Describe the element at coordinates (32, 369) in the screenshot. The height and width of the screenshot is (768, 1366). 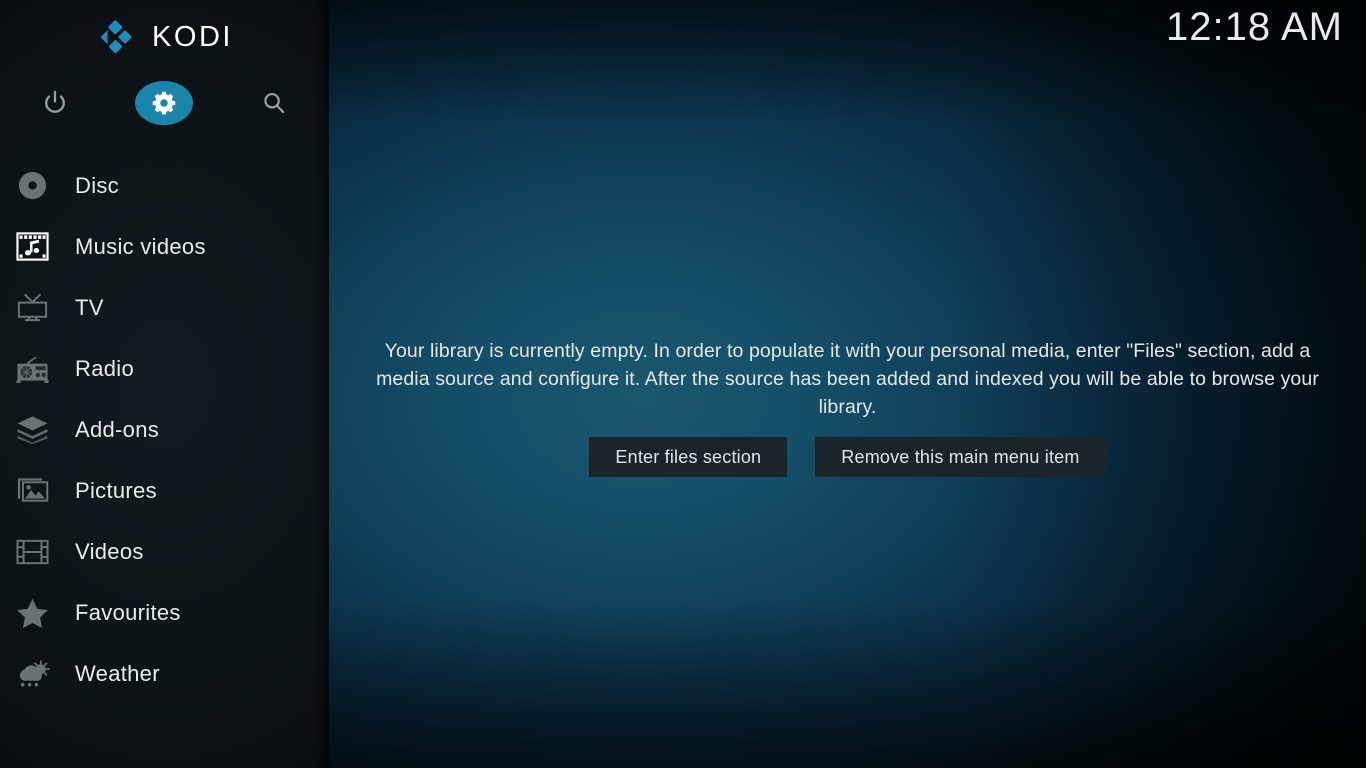
I see `radio-icon` at that location.